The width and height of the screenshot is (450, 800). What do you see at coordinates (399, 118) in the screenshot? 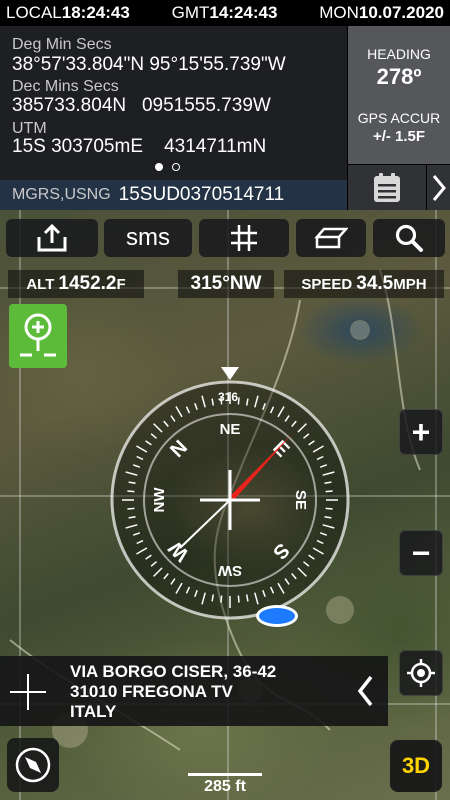
I see `gps-accuracy-label: GPS ACCUR` at bounding box center [399, 118].